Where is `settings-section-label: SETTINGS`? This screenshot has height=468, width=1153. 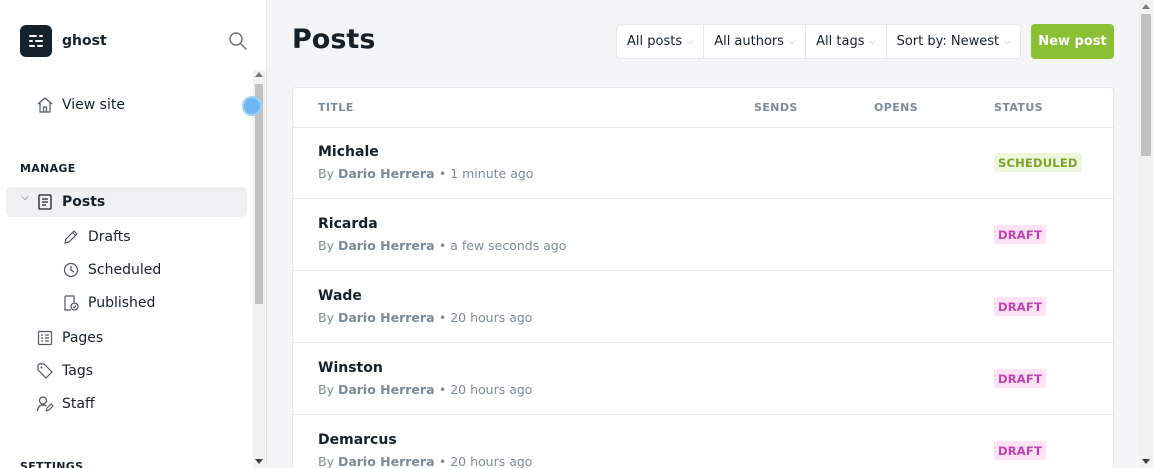
settings-section-label: SETTINGS is located at coordinates (52, 464).